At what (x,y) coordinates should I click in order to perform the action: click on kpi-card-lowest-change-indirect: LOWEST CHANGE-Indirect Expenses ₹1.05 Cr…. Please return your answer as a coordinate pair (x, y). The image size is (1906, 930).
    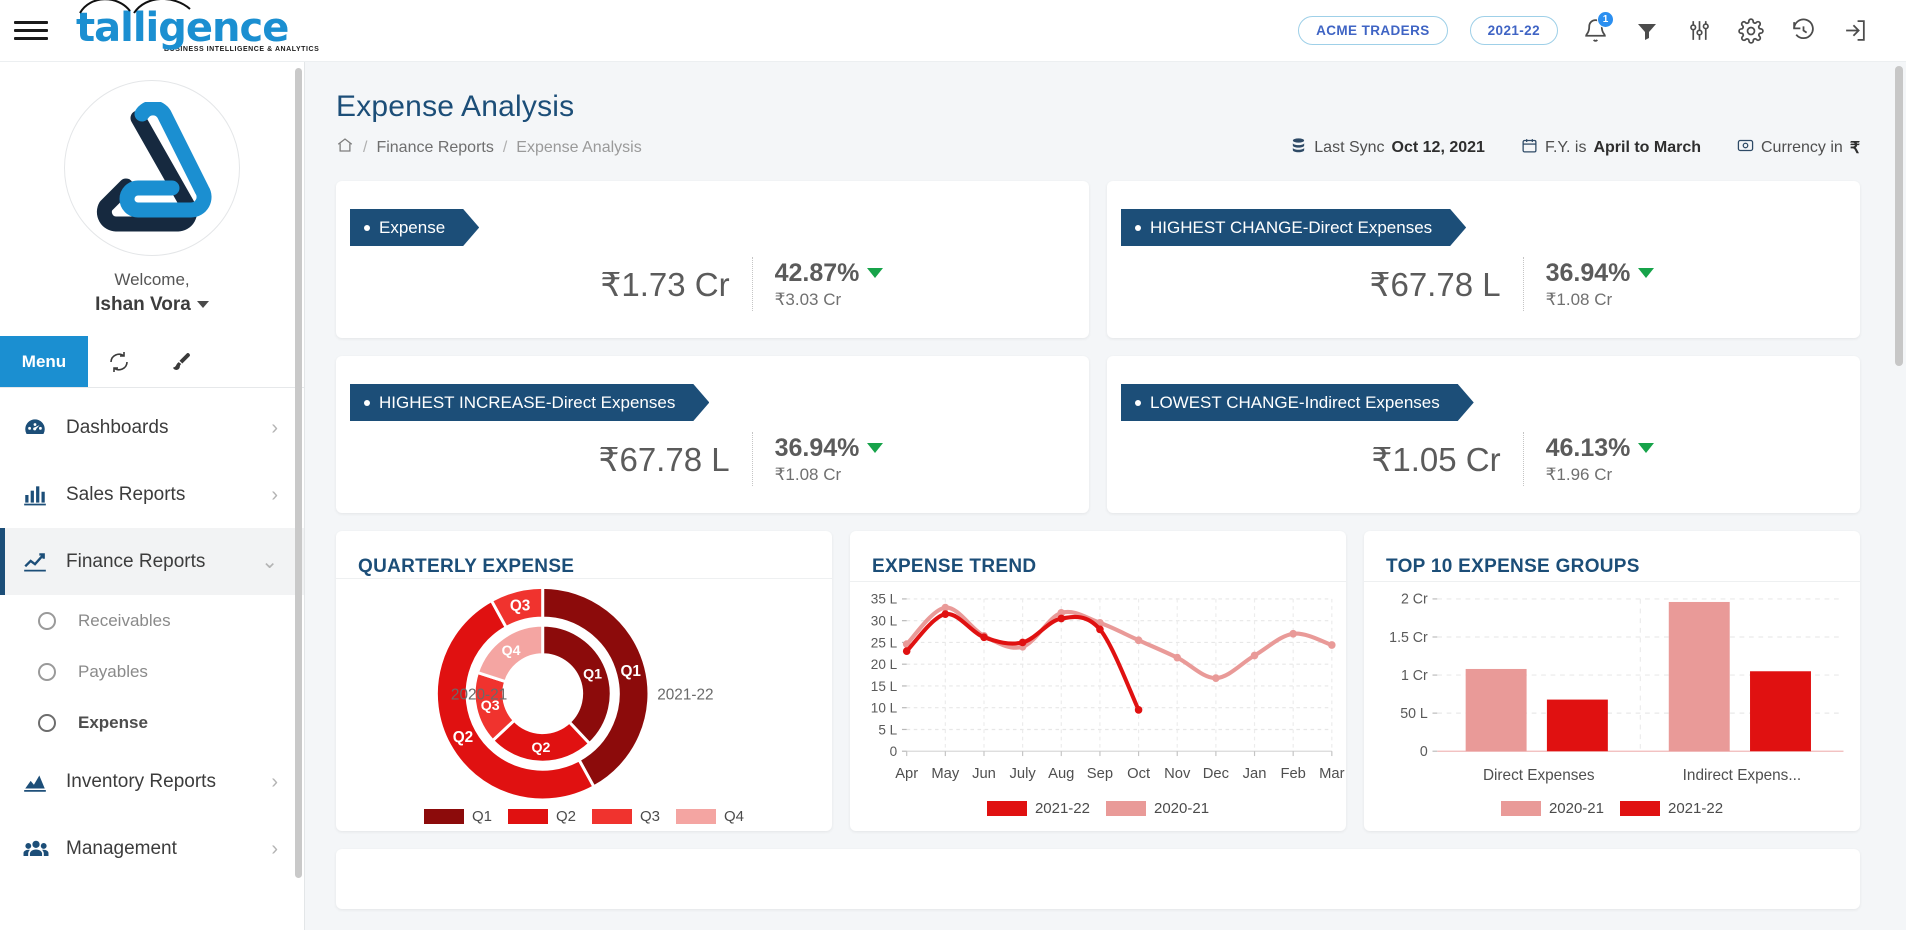
    Looking at the image, I should click on (1483, 434).